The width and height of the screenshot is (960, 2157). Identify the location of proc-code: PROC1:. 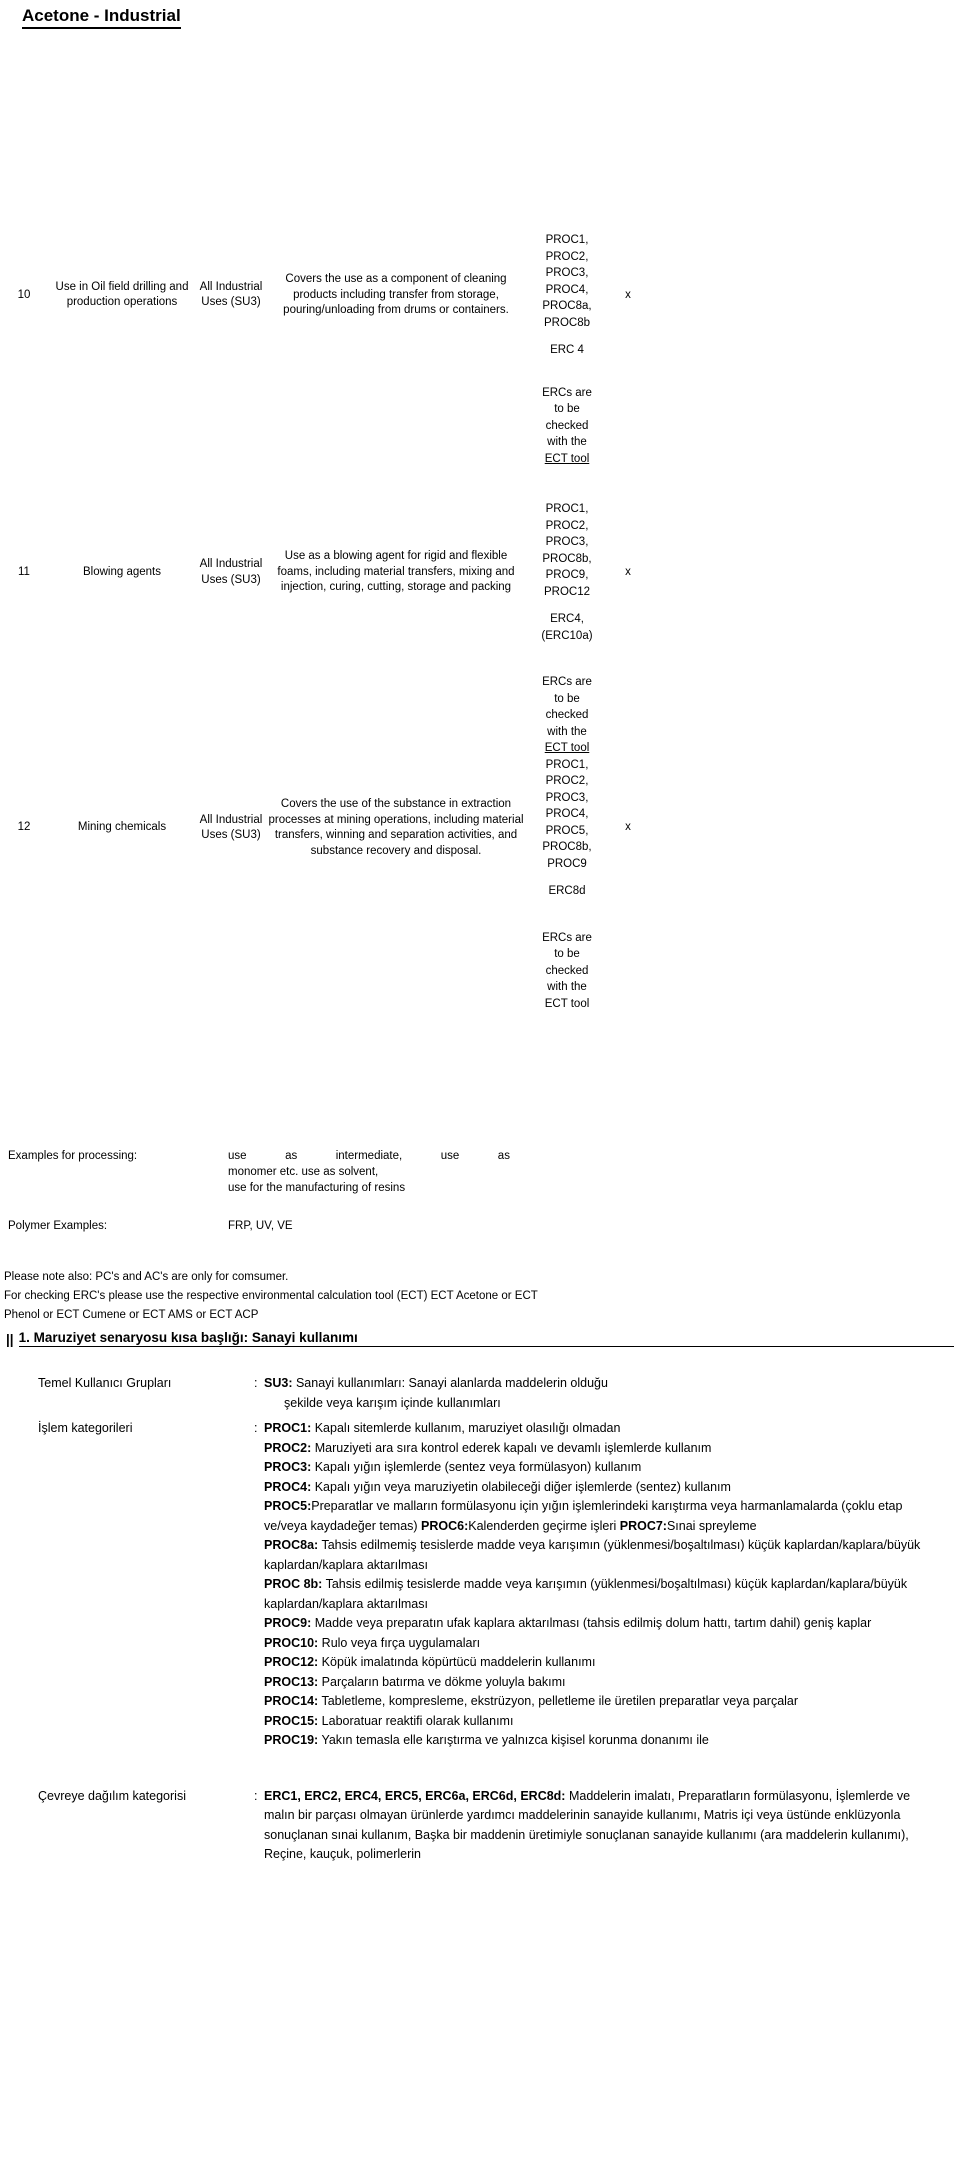
(288, 1428).